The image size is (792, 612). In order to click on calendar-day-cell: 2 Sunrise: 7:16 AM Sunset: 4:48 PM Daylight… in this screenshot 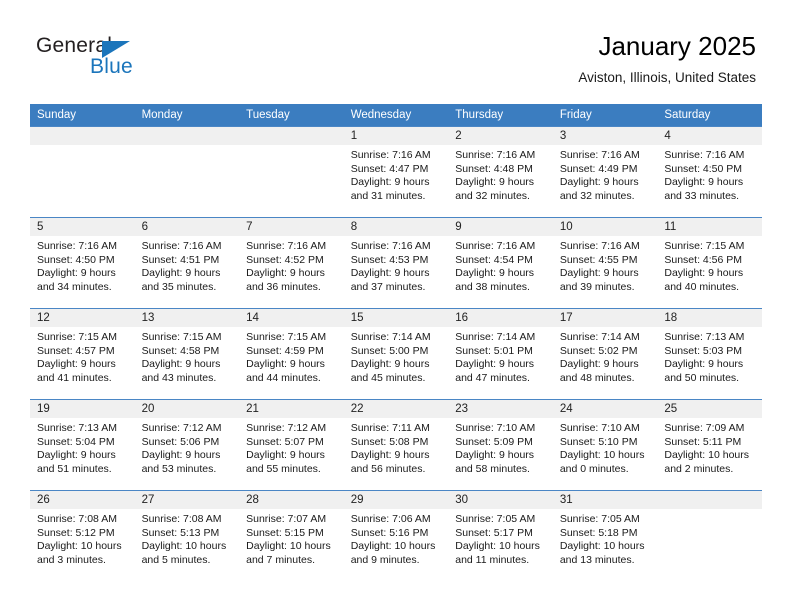, I will do `click(500, 172)`.